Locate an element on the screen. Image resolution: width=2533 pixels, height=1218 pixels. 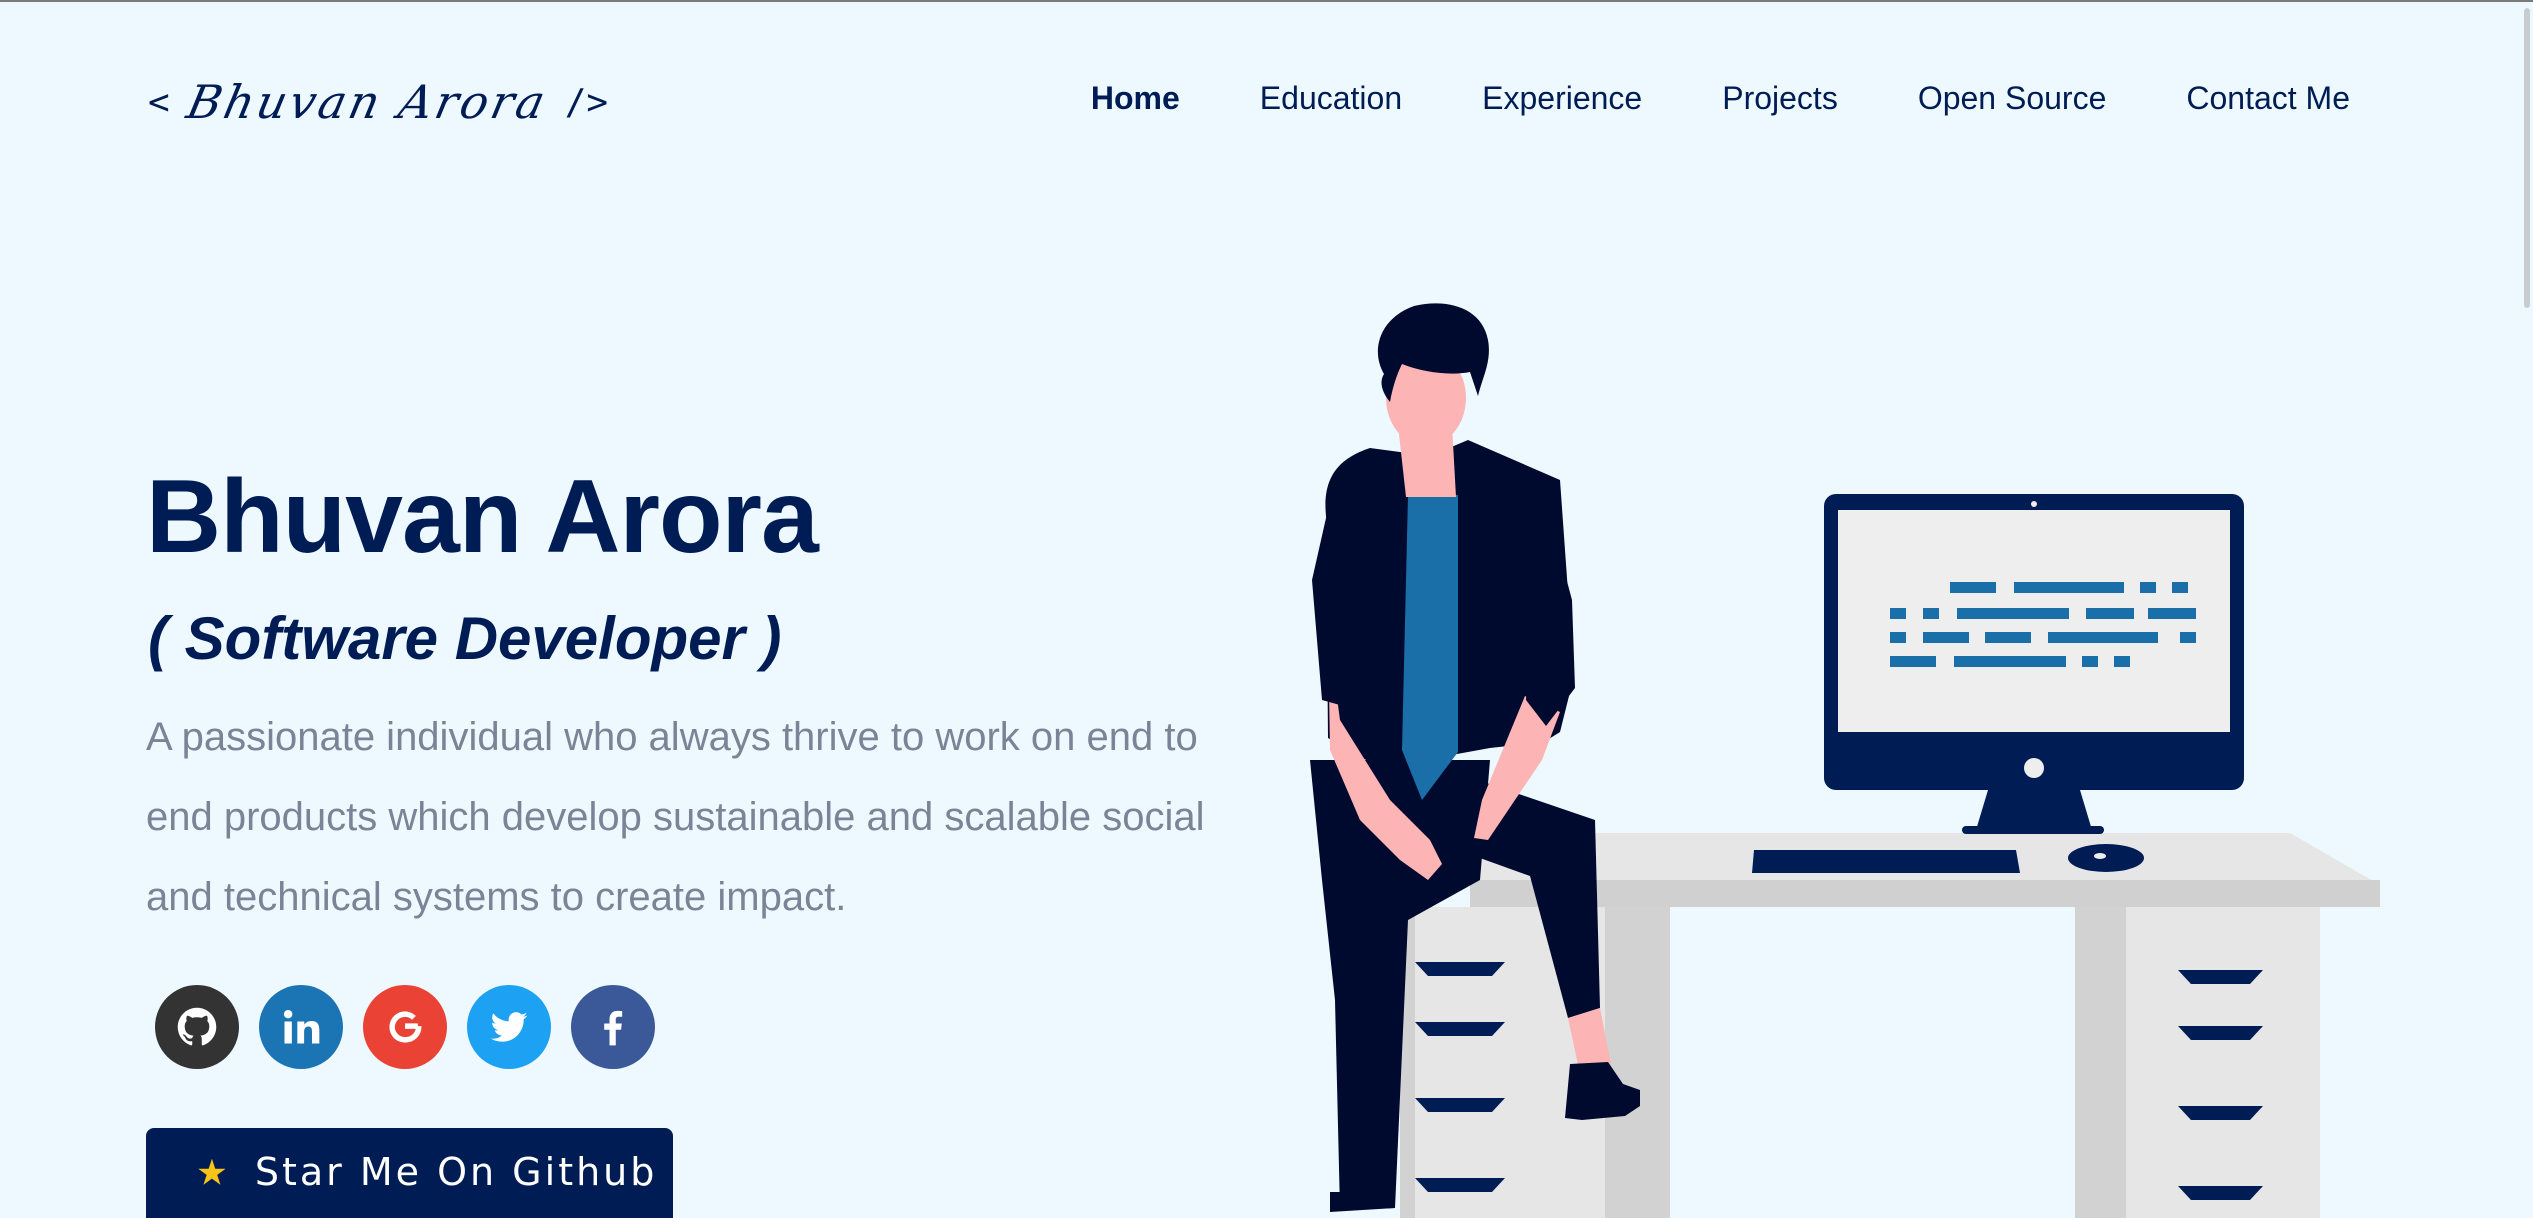
star-button-label: Star Me On Github is located at coordinates (456, 1172).